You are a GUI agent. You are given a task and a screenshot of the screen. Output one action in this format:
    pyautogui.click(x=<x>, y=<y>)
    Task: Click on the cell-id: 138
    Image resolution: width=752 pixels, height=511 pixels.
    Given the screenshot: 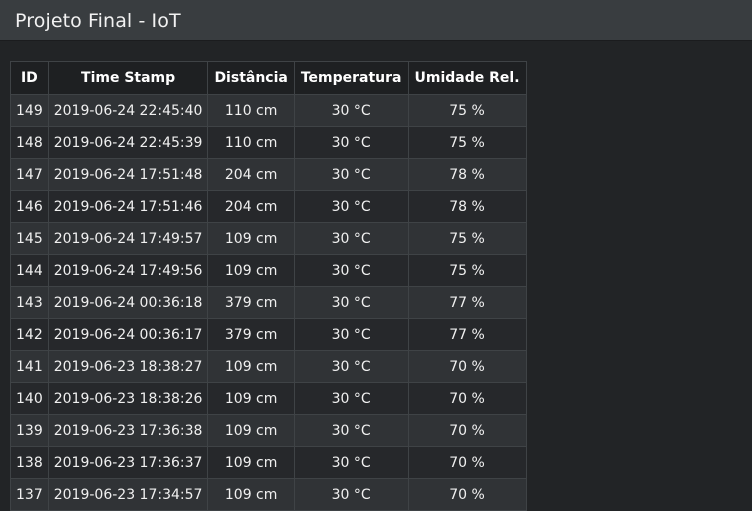 What is the action you would take?
    pyautogui.click(x=29, y=462)
    